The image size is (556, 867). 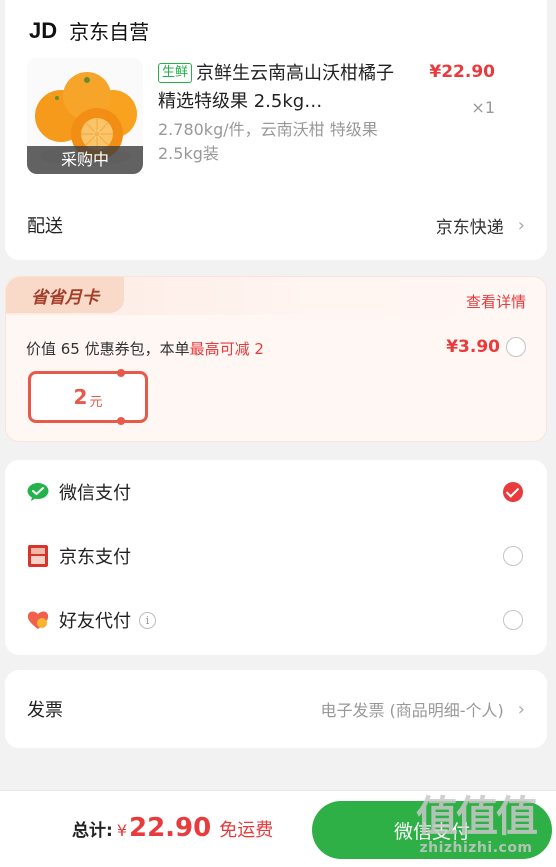 What do you see at coordinates (226, 349) in the screenshot?
I see `saving-desc-highlight: 最高可减 2` at bounding box center [226, 349].